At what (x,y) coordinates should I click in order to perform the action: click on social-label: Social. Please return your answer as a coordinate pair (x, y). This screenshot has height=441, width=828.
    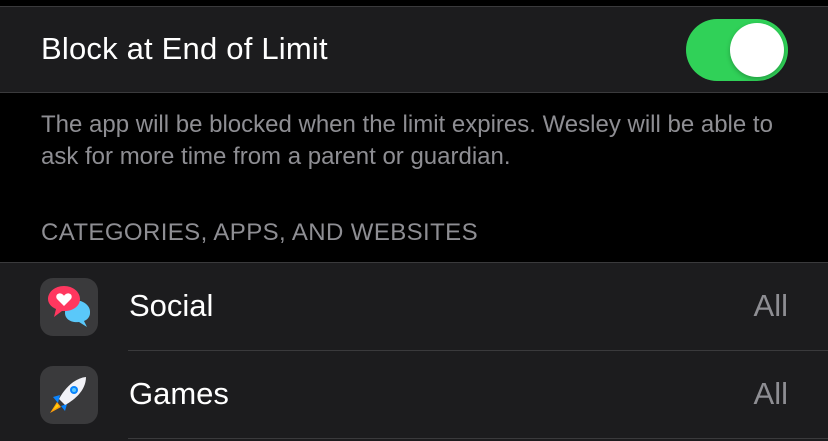
    Looking at the image, I should click on (171, 305).